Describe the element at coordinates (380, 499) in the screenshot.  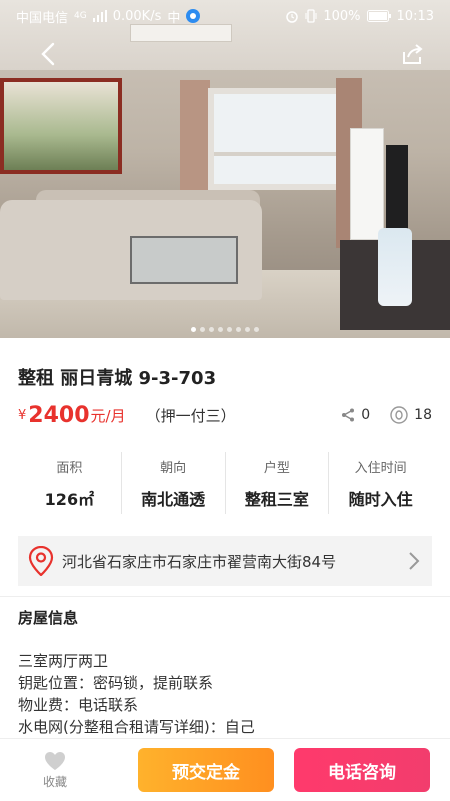
I see `info-value: 随时入住` at that location.